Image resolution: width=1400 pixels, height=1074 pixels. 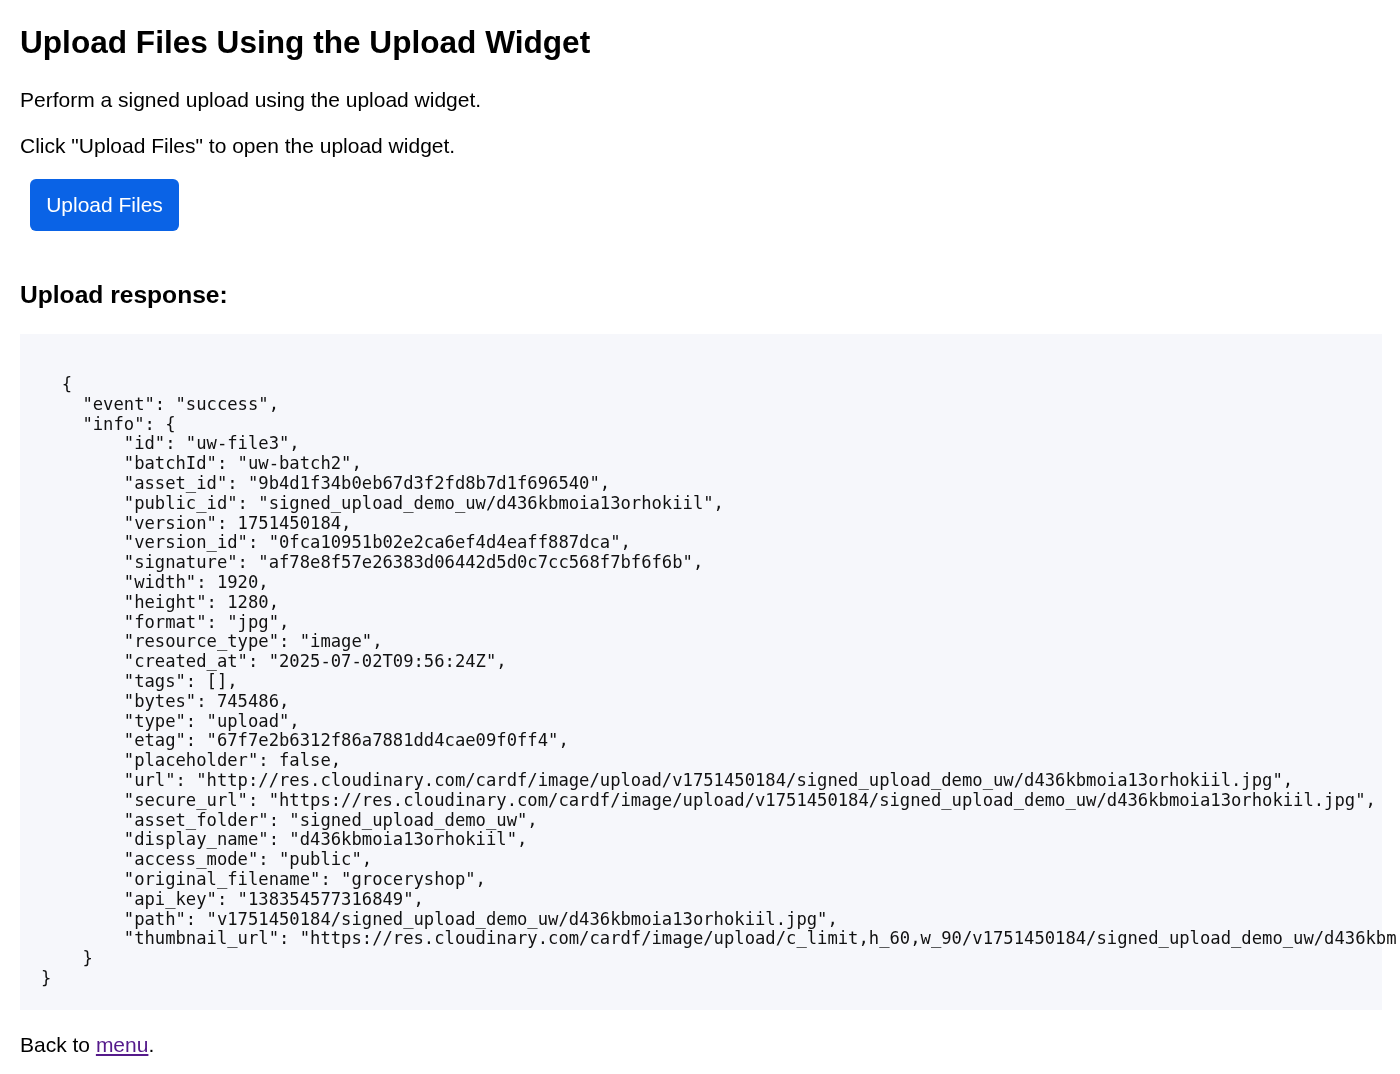 I want to click on paragraph-text: Click "Upload Files" to open the upload widget., so click(x=238, y=146).